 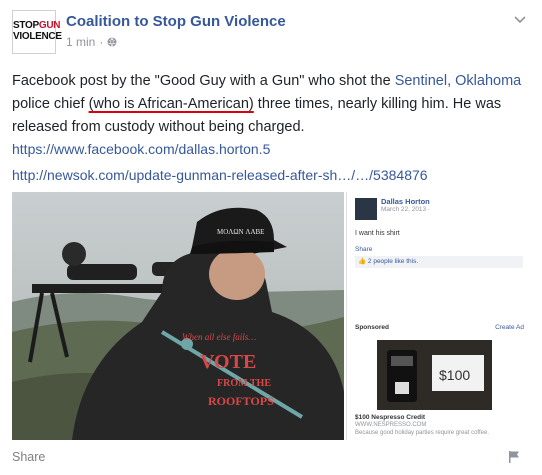 What do you see at coordinates (50, 104) in the screenshot?
I see `post-text-part2: police chief` at bounding box center [50, 104].